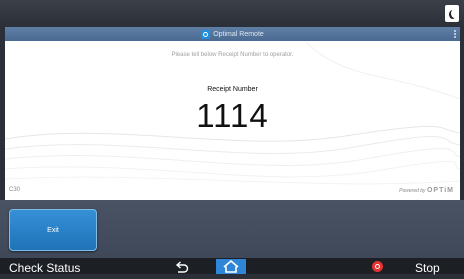 The width and height of the screenshot is (464, 279). I want to click on powered-by-logo: Powered by OPTiM, so click(426, 190).